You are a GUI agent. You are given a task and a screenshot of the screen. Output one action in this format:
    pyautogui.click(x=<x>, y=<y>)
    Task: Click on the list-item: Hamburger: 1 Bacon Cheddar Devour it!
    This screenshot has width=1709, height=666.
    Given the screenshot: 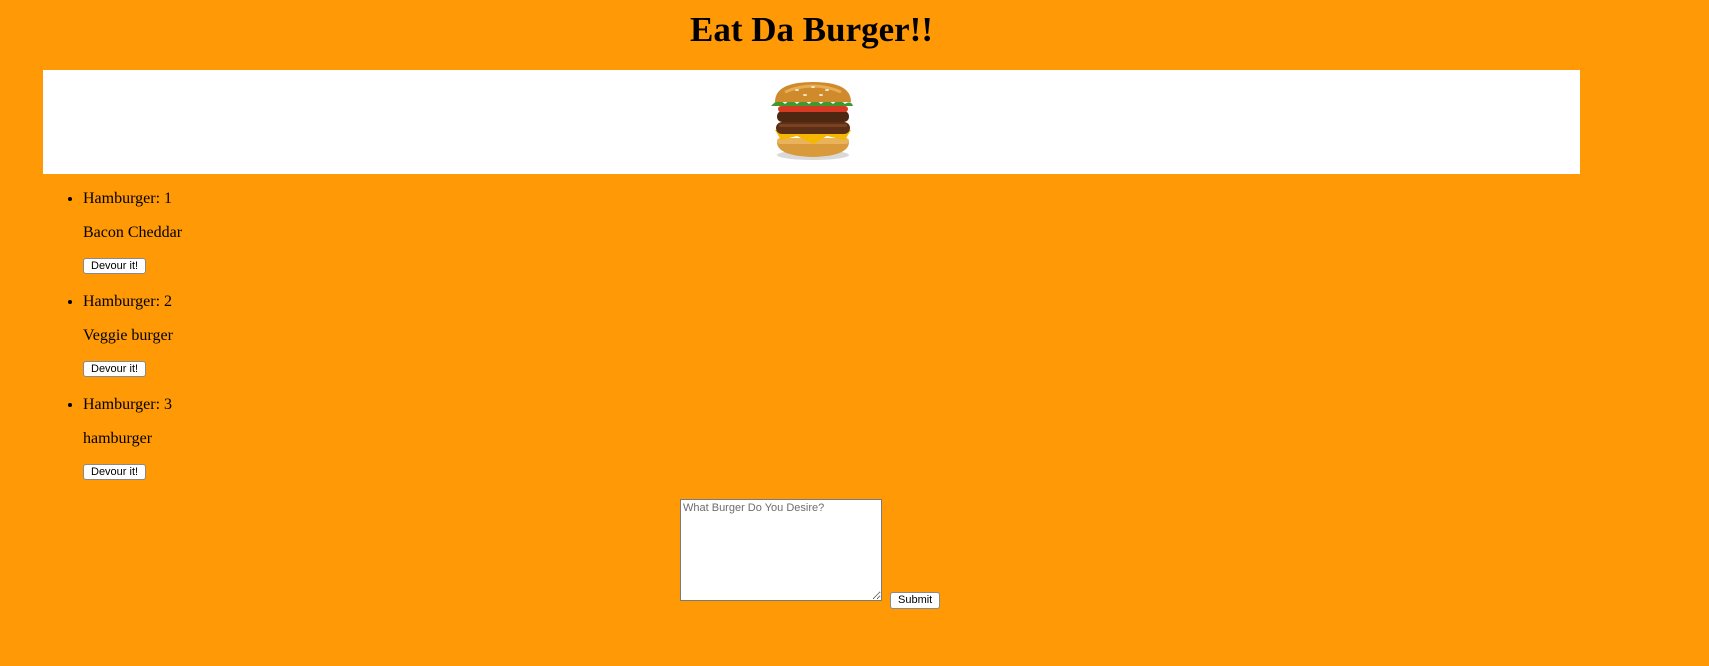 What is the action you would take?
    pyautogui.click(x=132, y=233)
    